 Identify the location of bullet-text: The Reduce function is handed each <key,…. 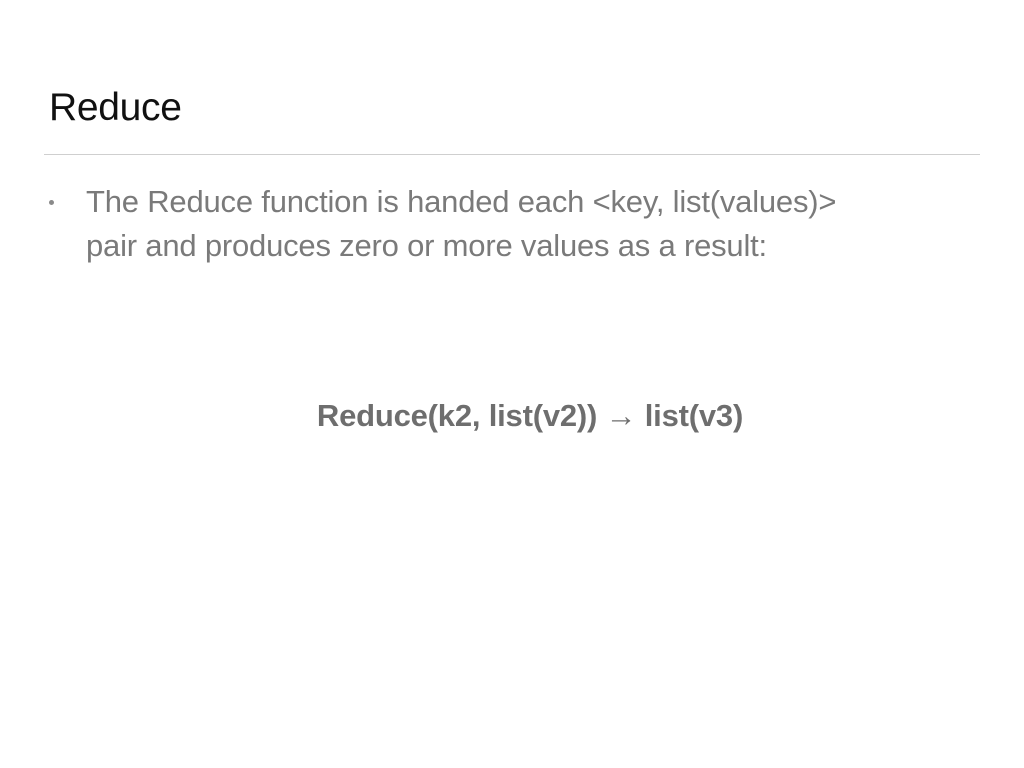
(526, 224).